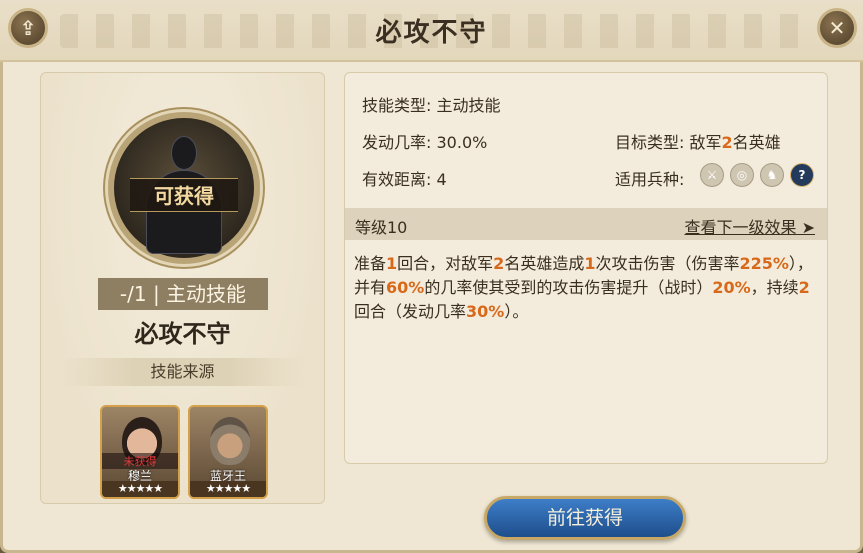 The height and width of the screenshot is (553, 863). Describe the element at coordinates (585, 518) in the screenshot. I see `go-obtain-button: 前往获得` at that location.